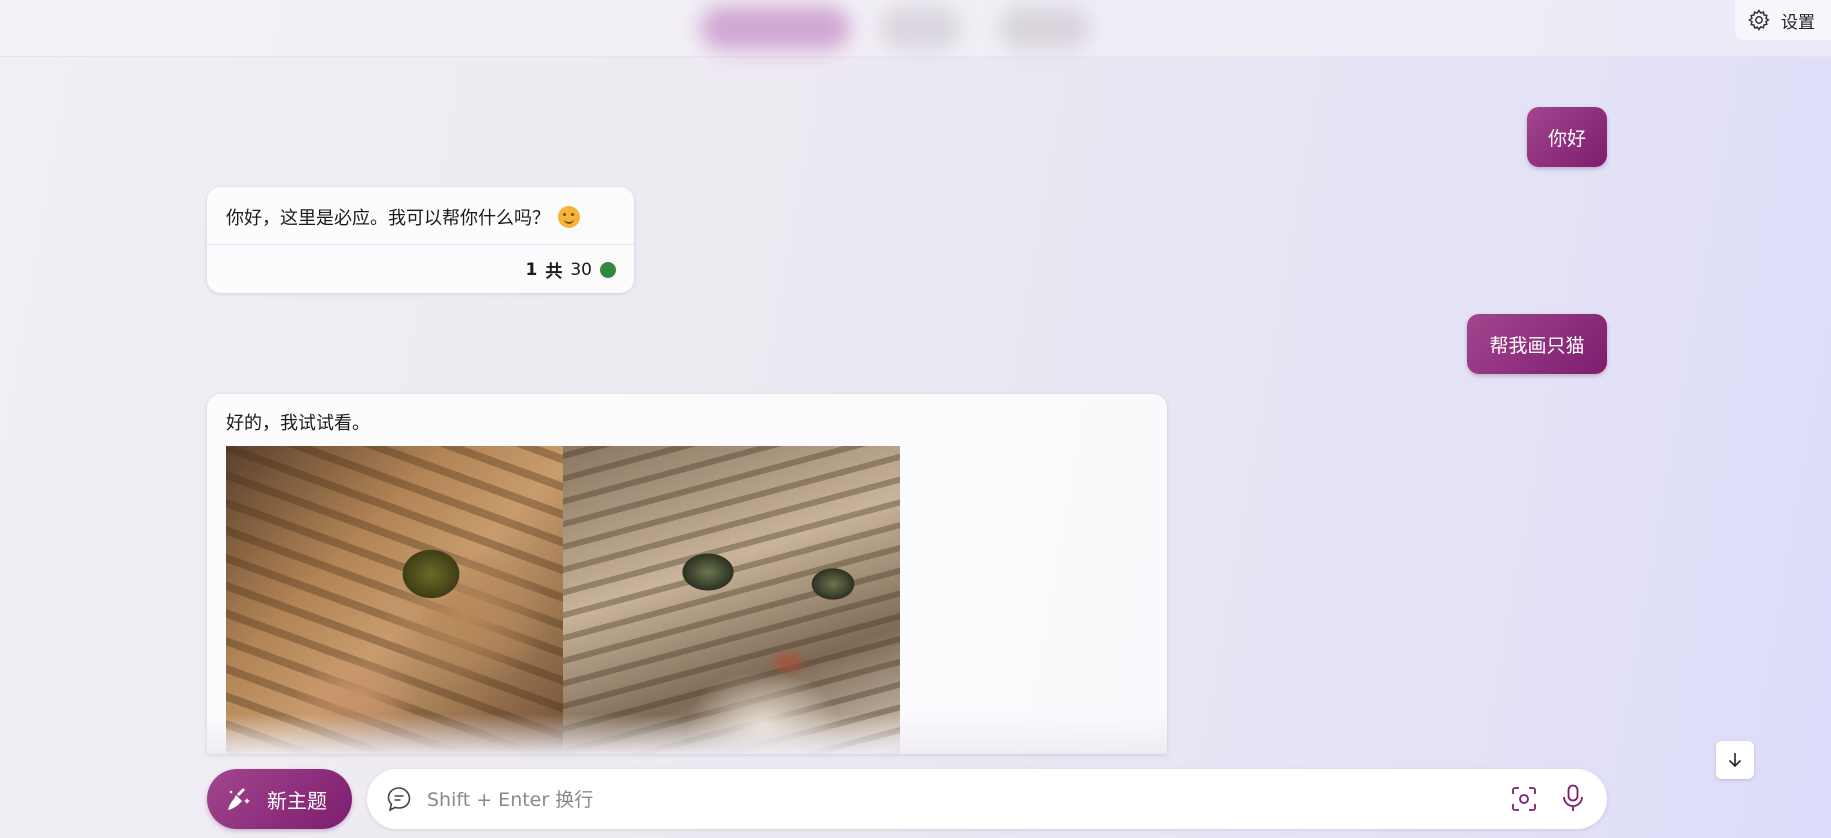  I want to click on arrow-down-icon, so click(1735, 760).